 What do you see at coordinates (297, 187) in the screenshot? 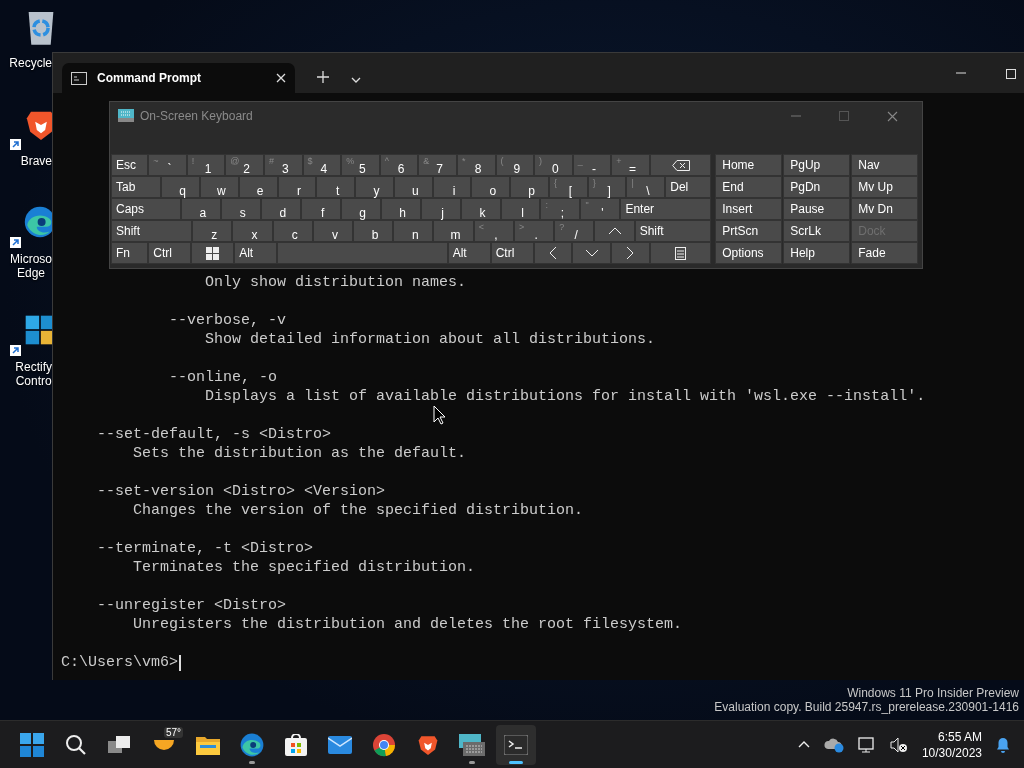
I see `keyboard-key: r` at bounding box center [297, 187].